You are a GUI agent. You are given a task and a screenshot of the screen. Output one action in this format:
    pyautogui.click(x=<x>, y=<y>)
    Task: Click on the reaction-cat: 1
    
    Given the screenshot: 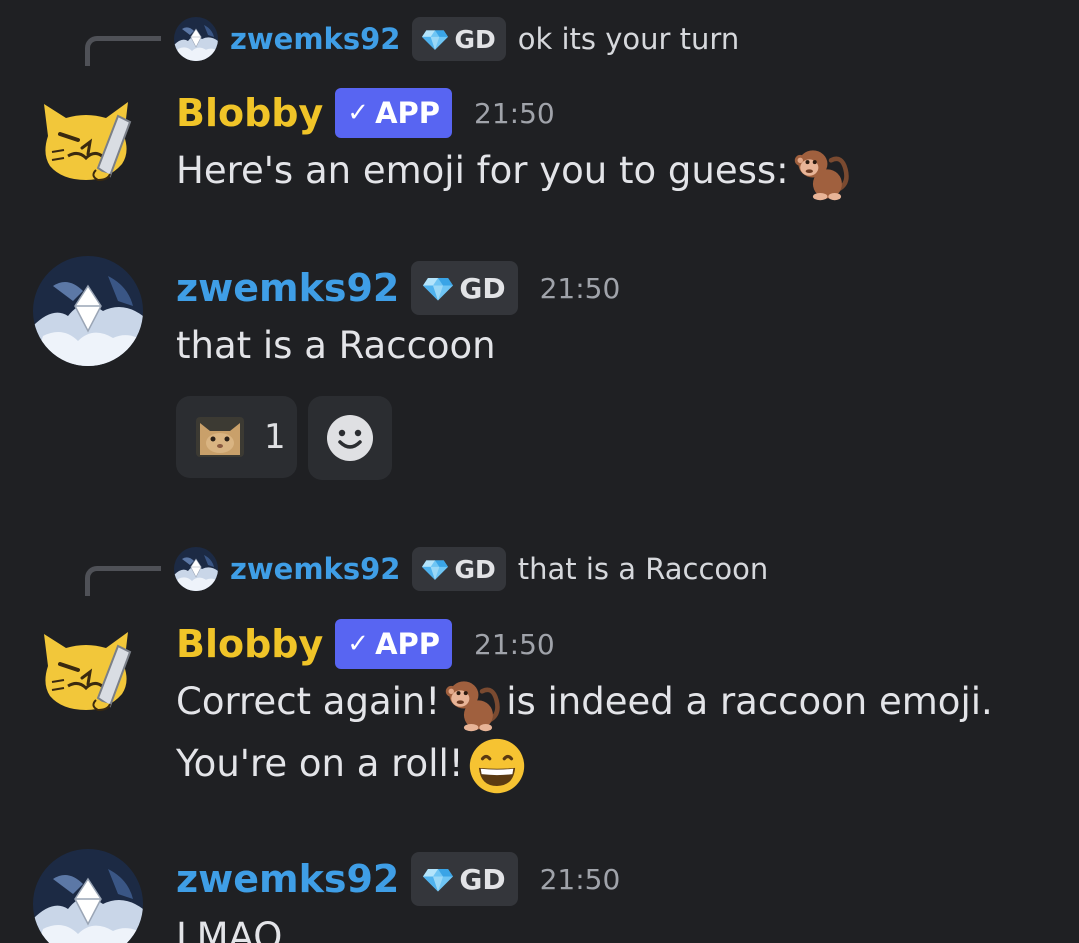 What is the action you would take?
    pyautogui.click(x=236, y=437)
    